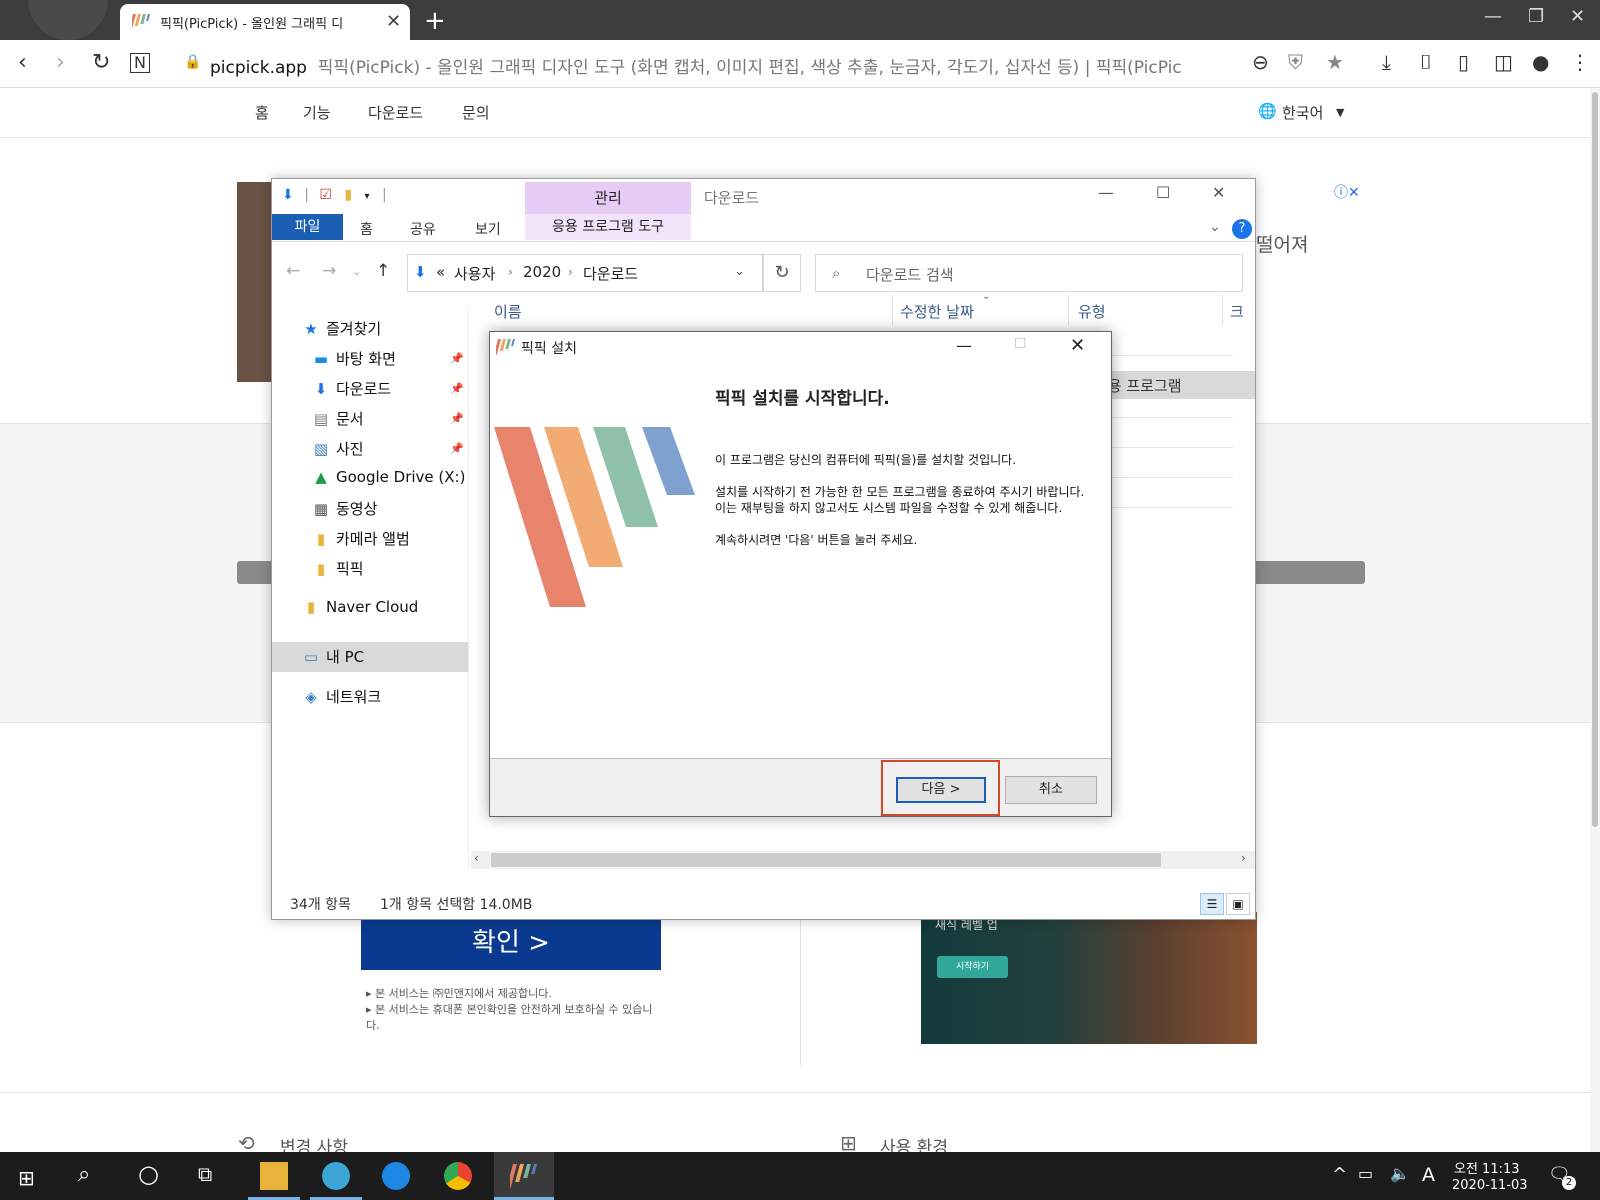 This screenshot has height=1200, width=1600. Describe the element at coordinates (476, 112) in the screenshot. I see `nav-contact: 문의` at that location.